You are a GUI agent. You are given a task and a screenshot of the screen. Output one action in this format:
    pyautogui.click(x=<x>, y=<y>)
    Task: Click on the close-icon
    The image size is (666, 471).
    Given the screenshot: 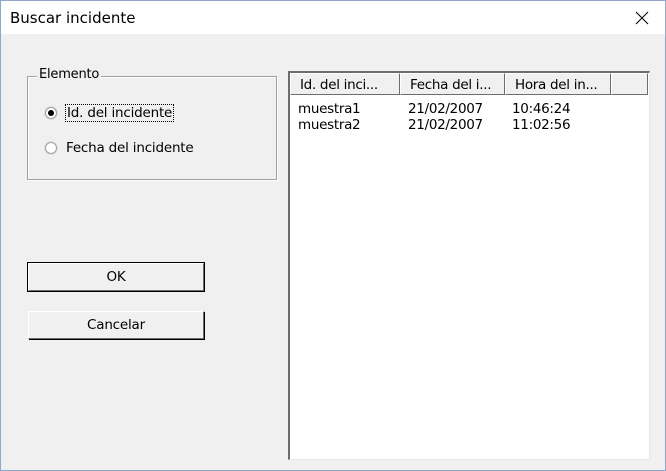 What is the action you would take?
    pyautogui.click(x=642, y=17)
    